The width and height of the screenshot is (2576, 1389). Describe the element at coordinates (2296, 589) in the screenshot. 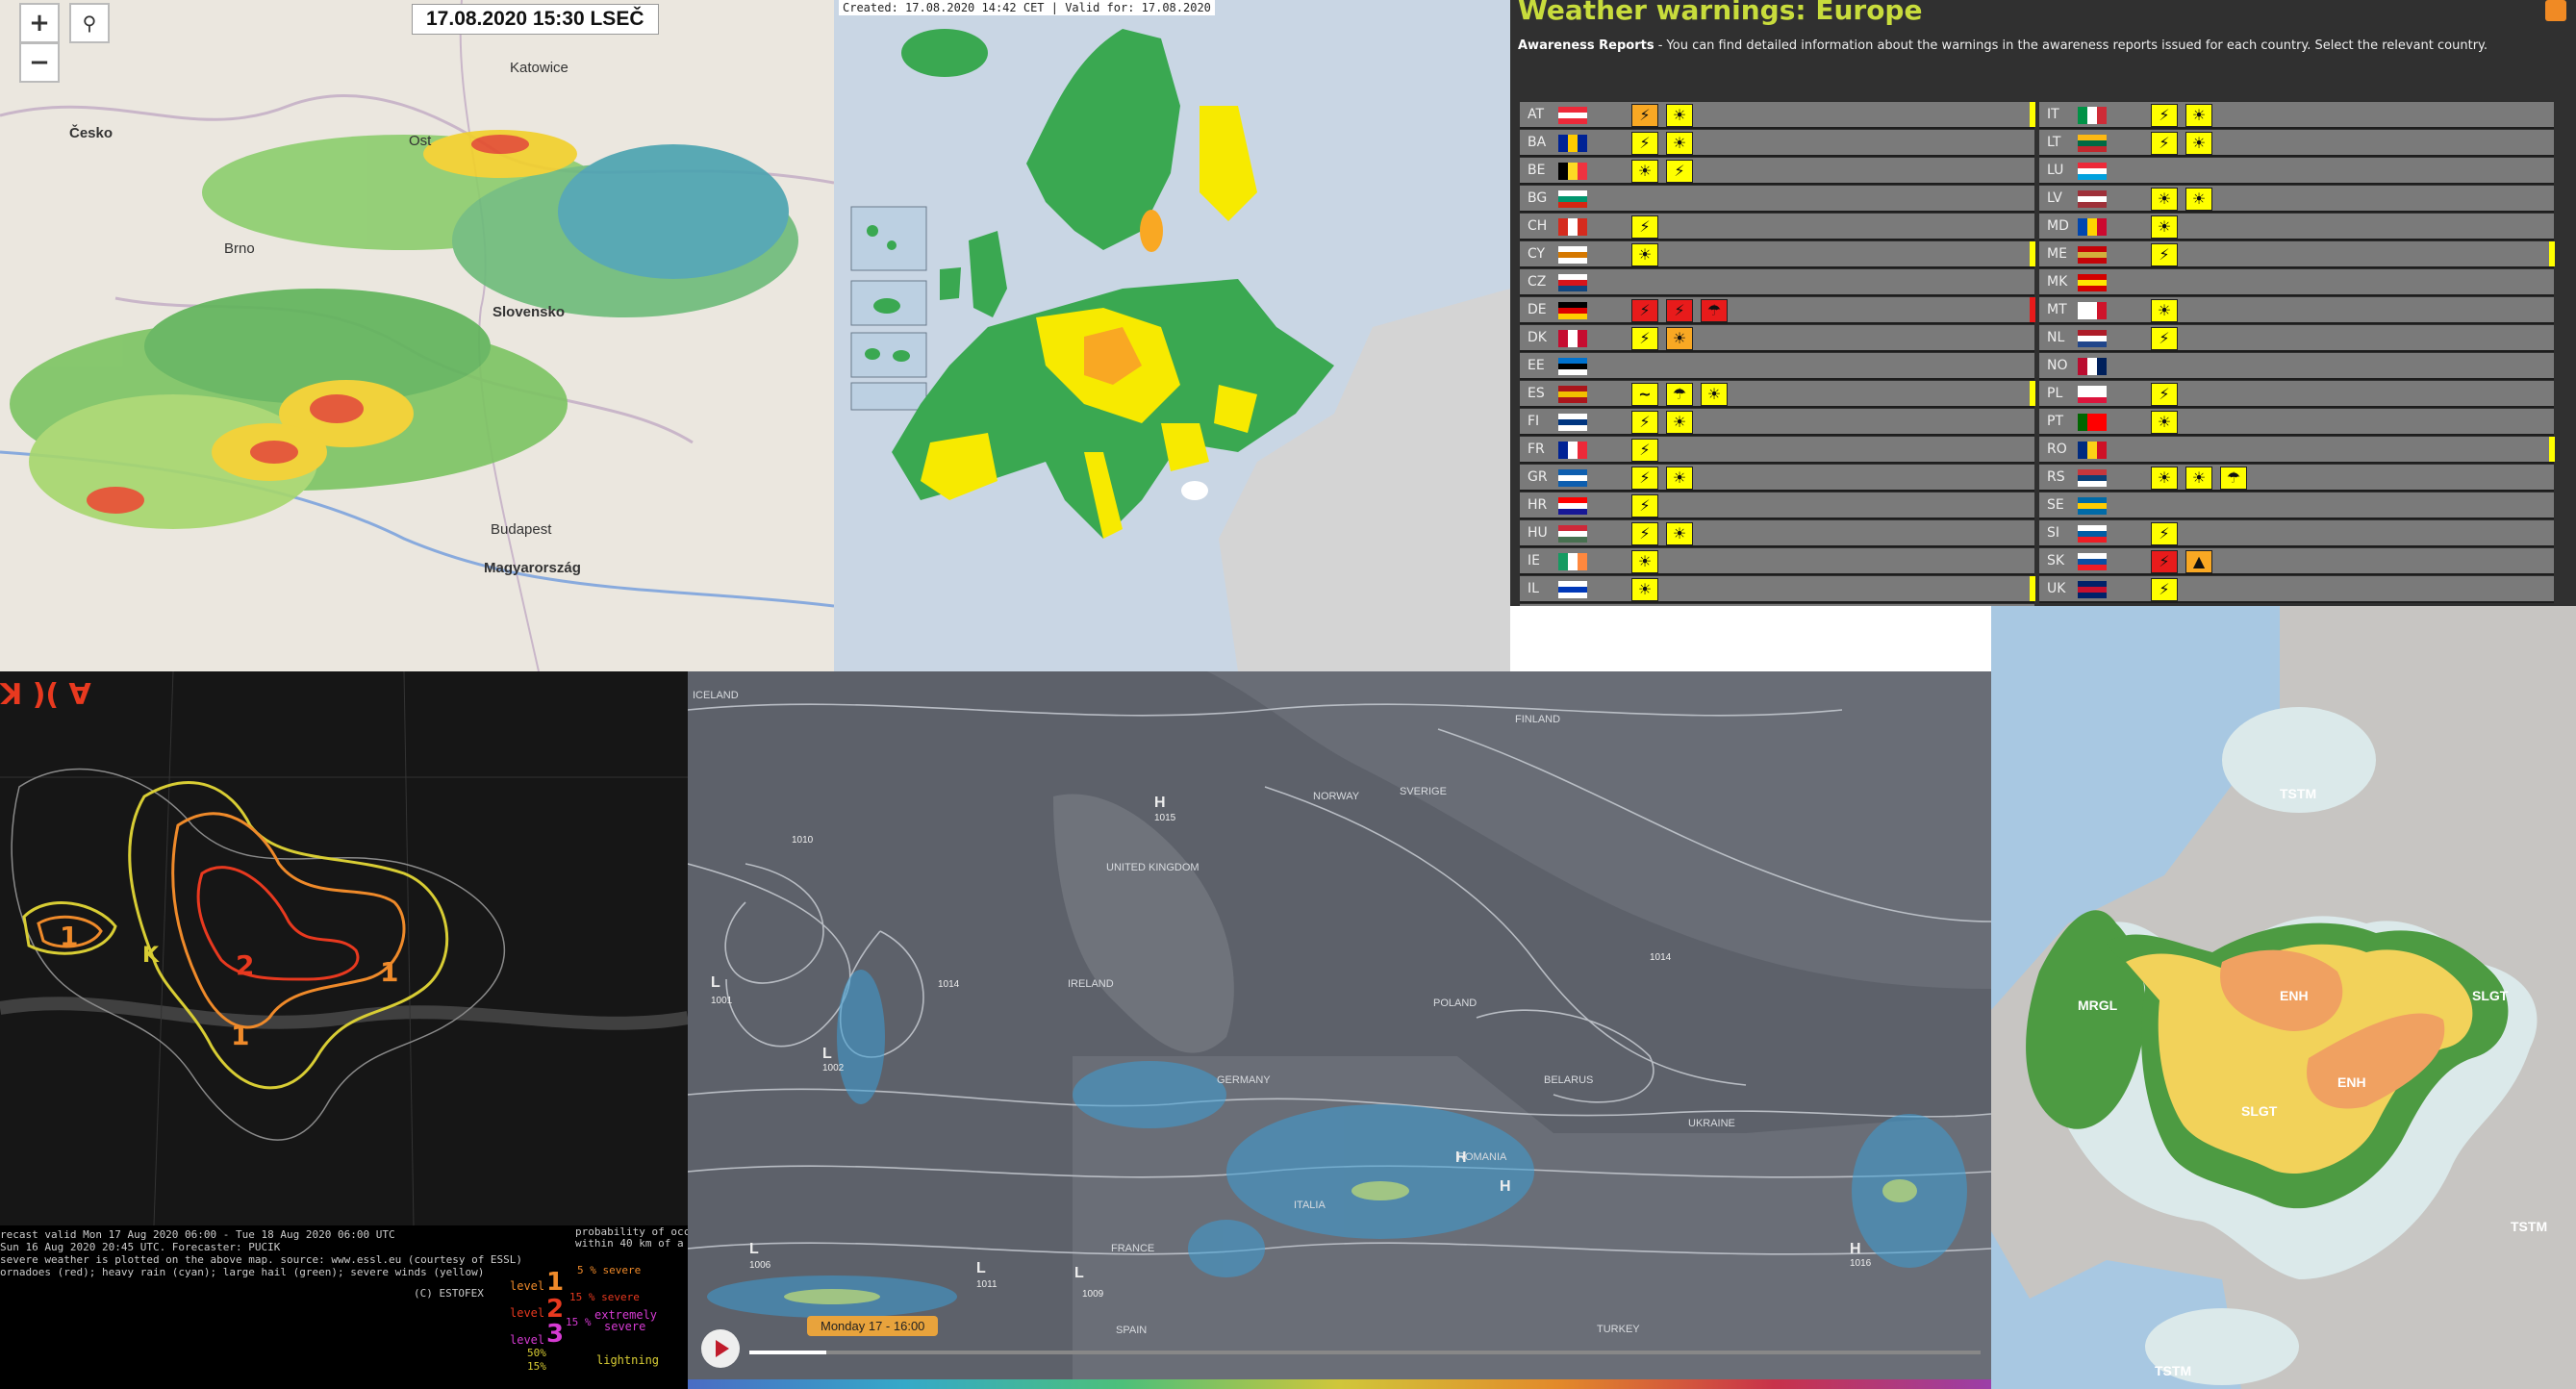

I see `country-row-uk: UK ⚡` at that location.